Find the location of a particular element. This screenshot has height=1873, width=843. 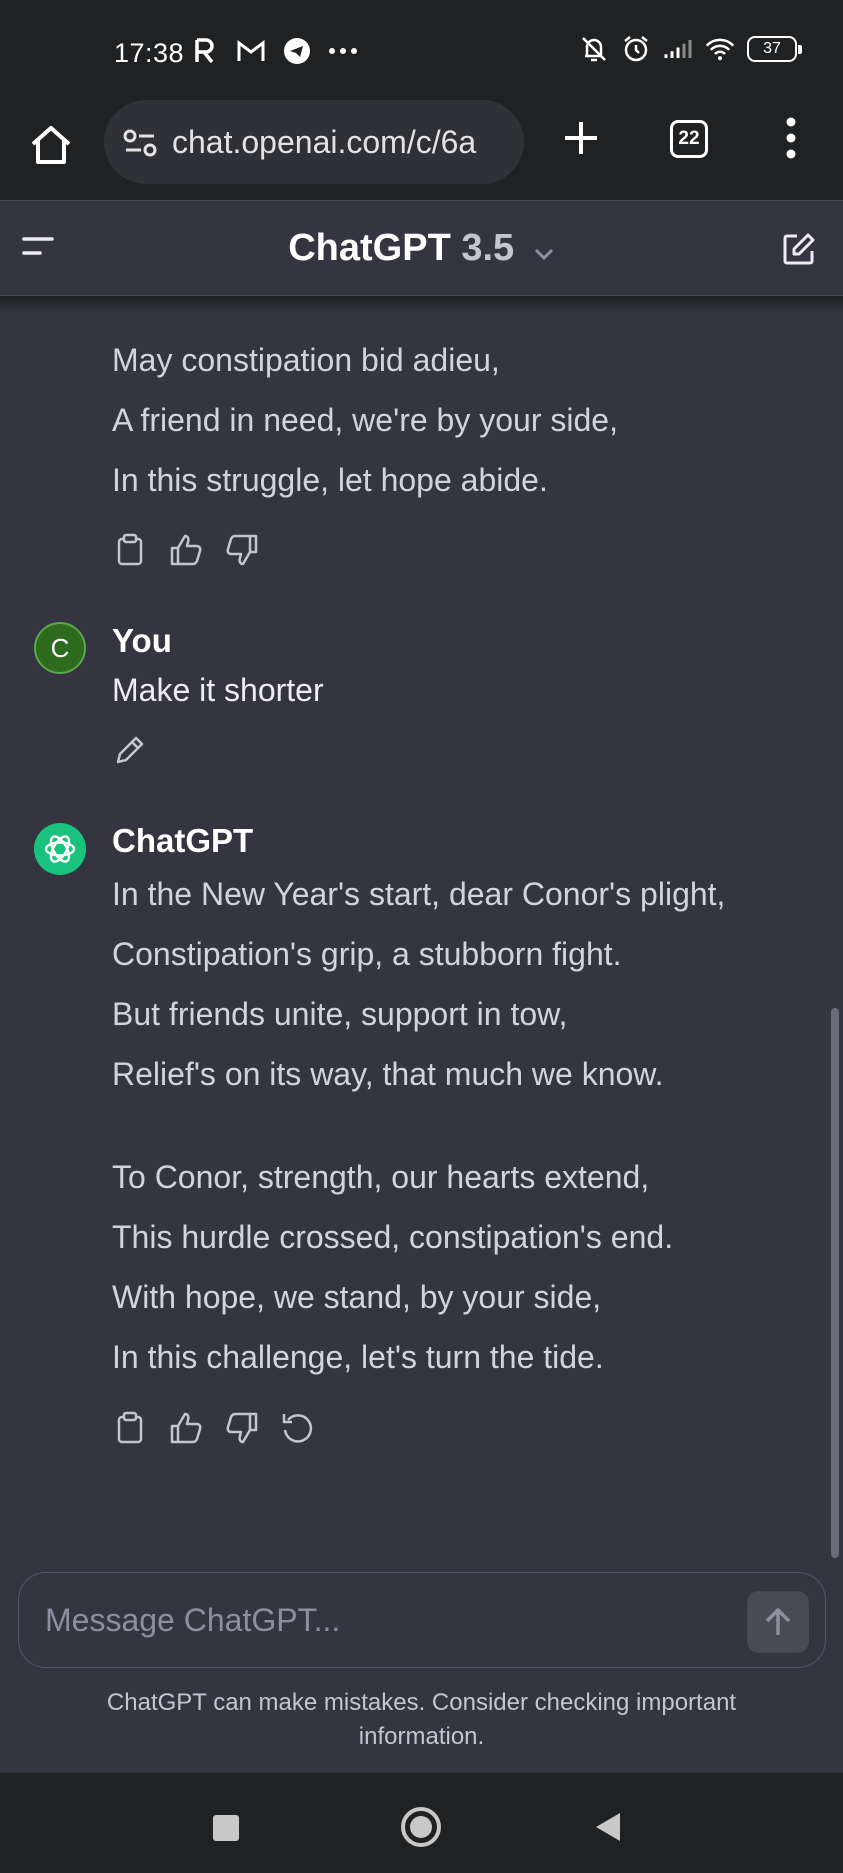

user-message-text: Make it shorter is located at coordinates (218, 690).